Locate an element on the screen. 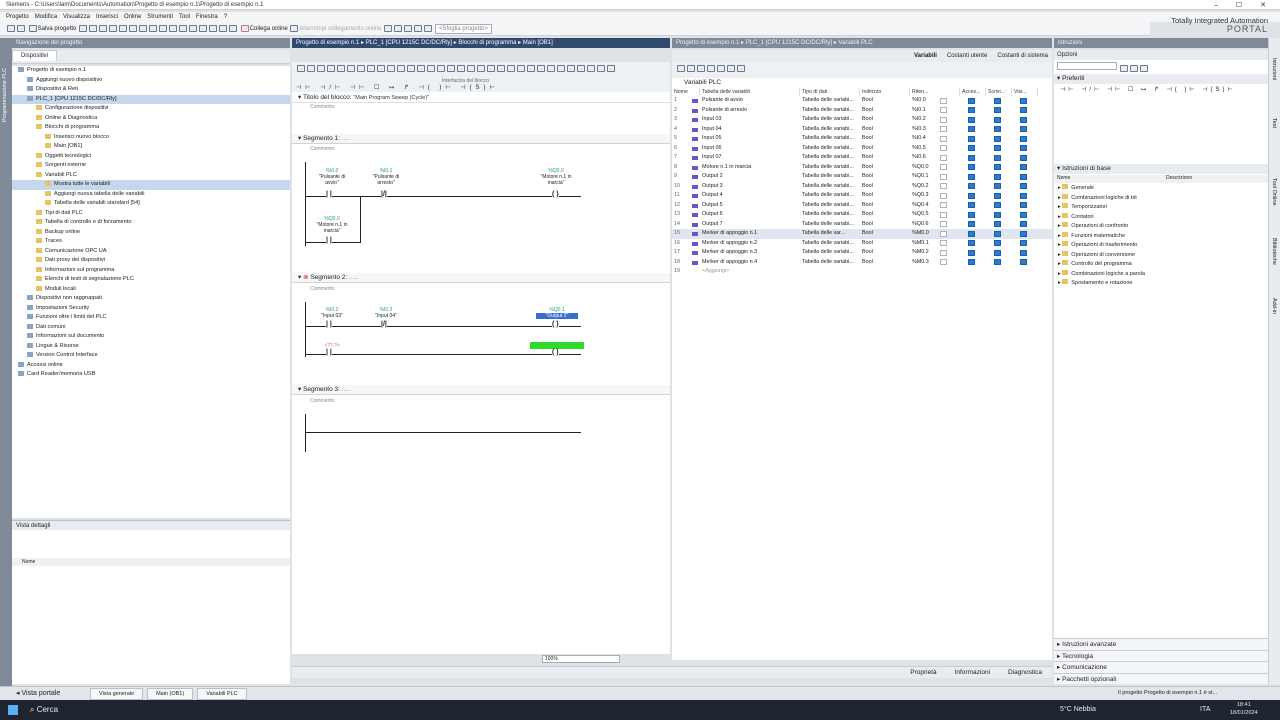  tags-col-header: Nome is located at coordinates (686, 92).